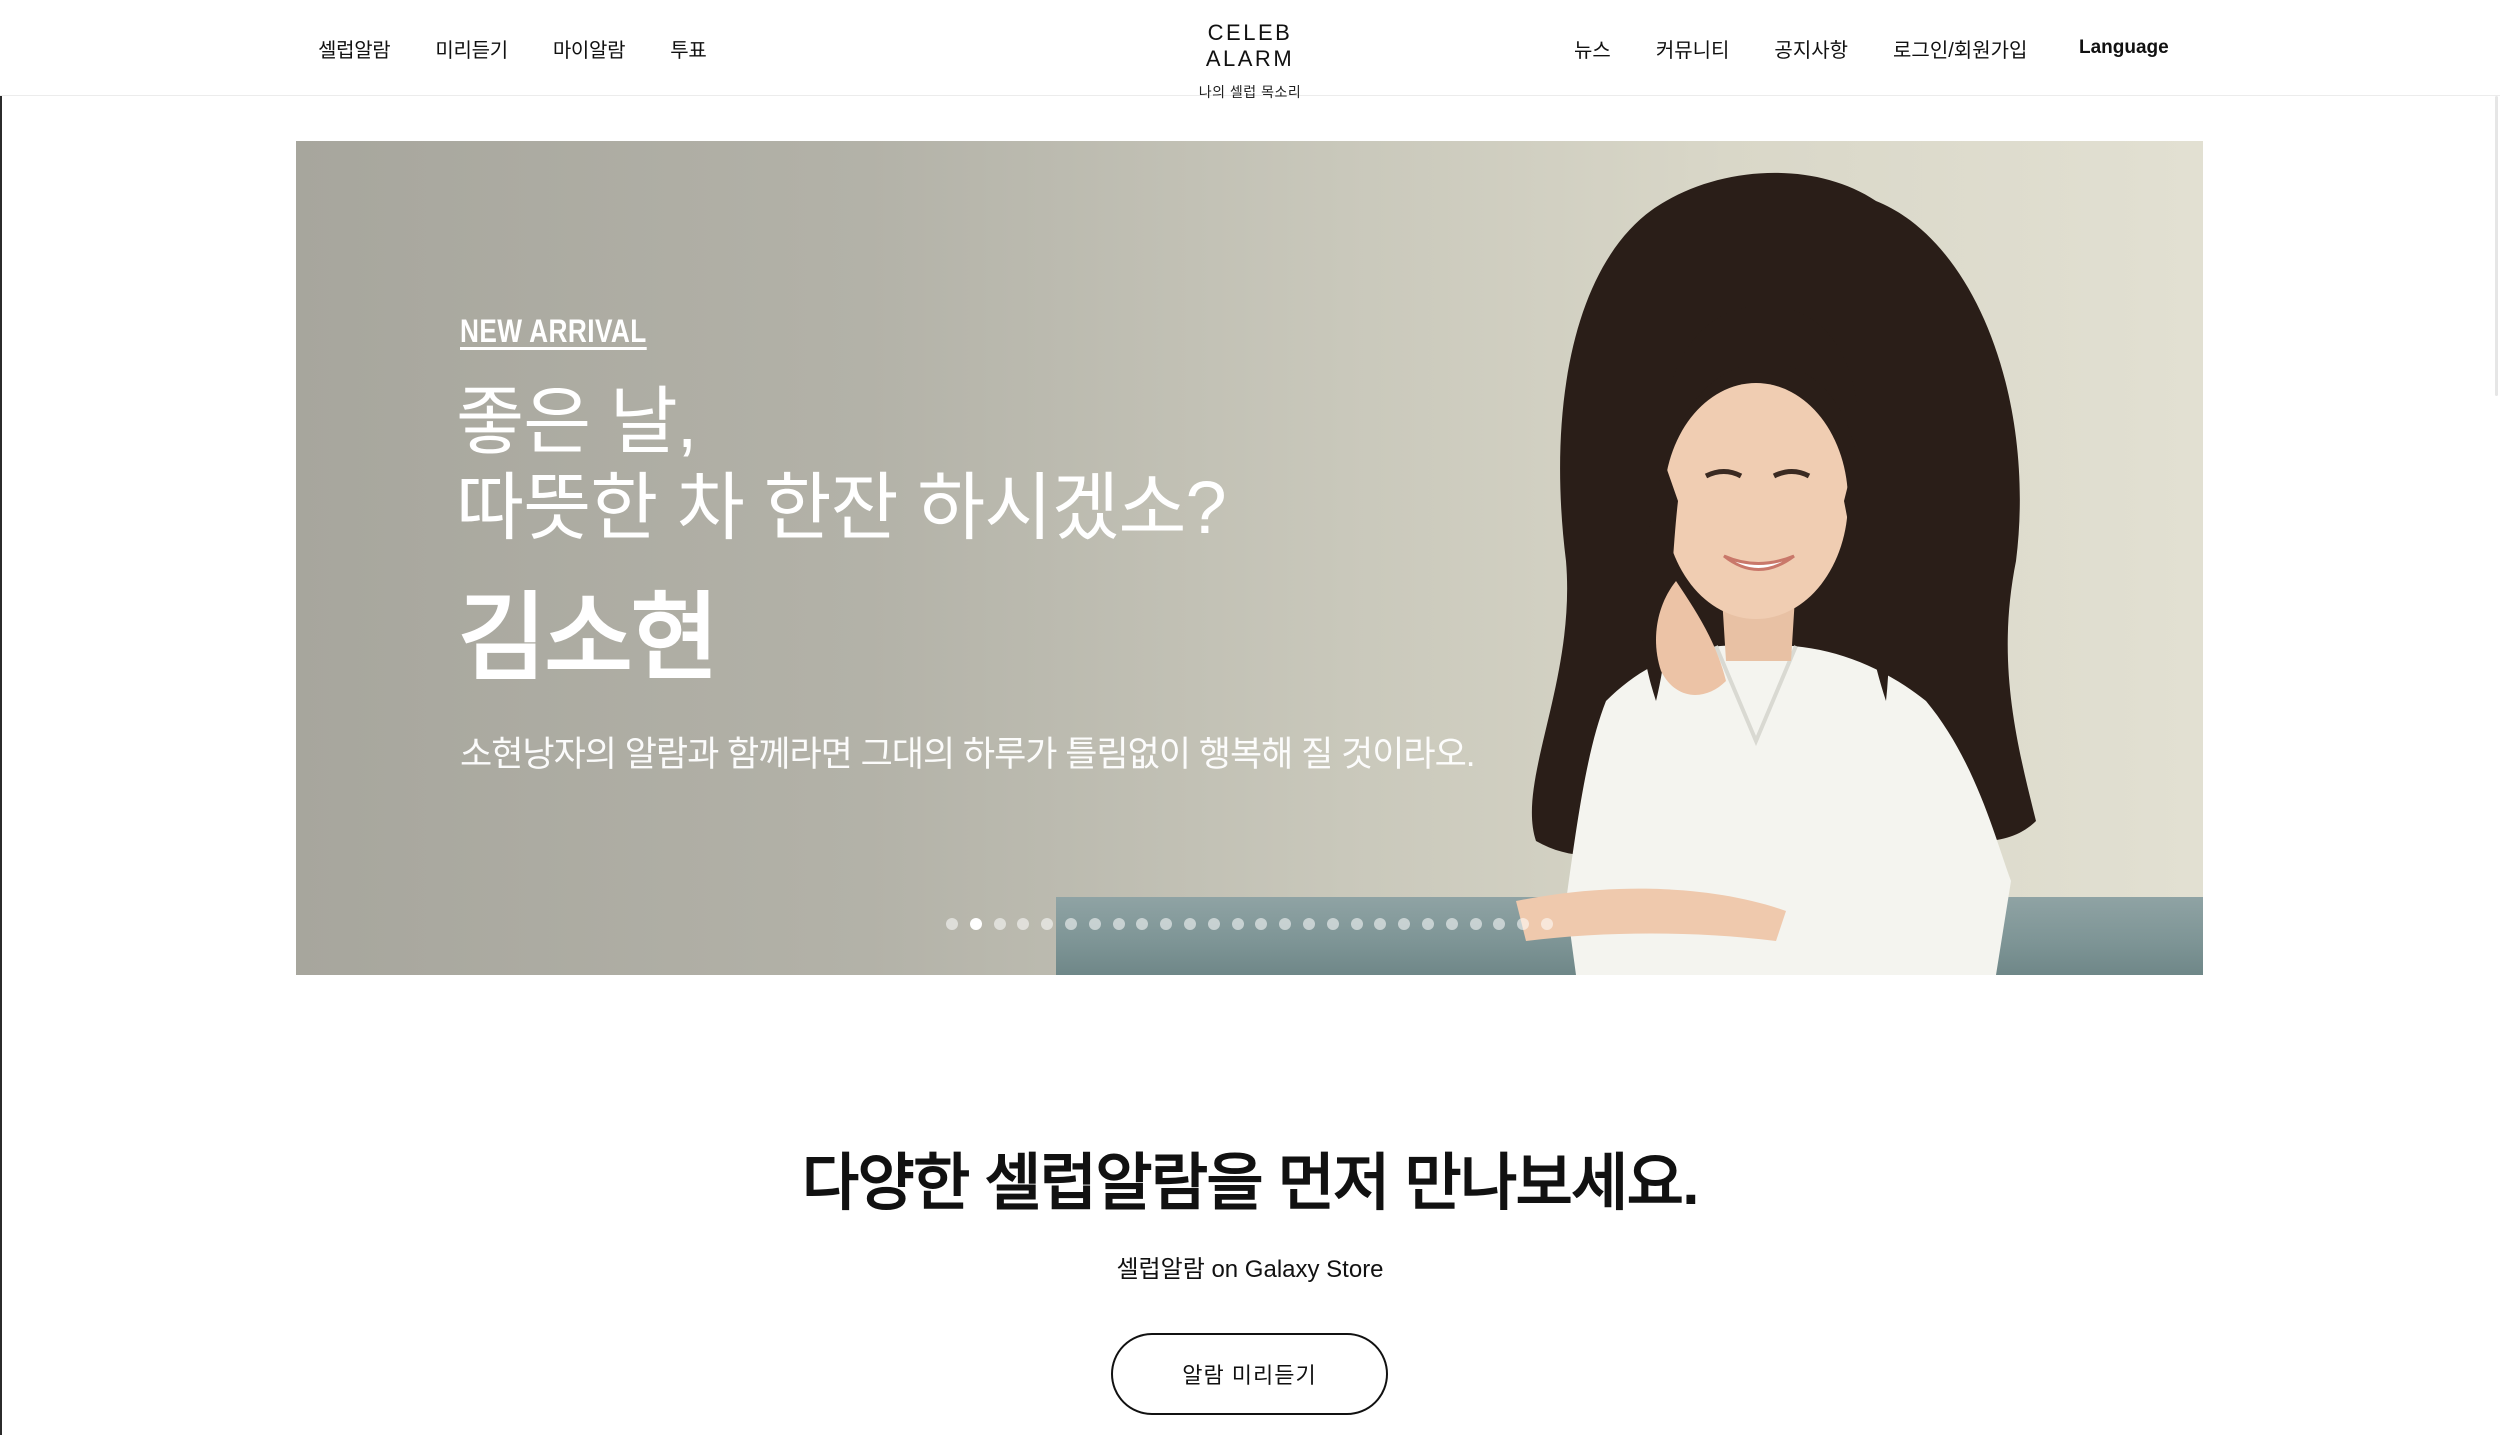 The width and height of the screenshot is (2500, 1435). Describe the element at coordinates (534, 48) in the screenshot. I see `primary-nav: 셀럽알람 미리듣기 마이알람 투표` at that location.